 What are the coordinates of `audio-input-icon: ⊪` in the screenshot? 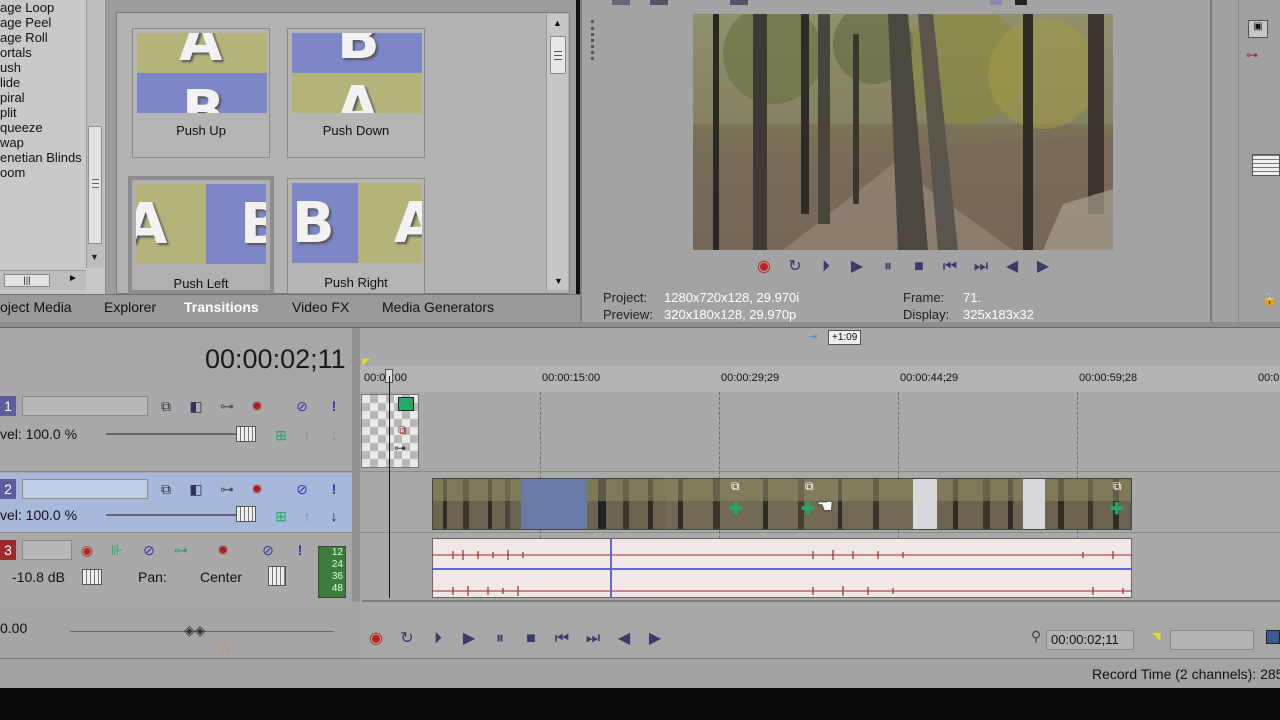 It's located at (117, 550).